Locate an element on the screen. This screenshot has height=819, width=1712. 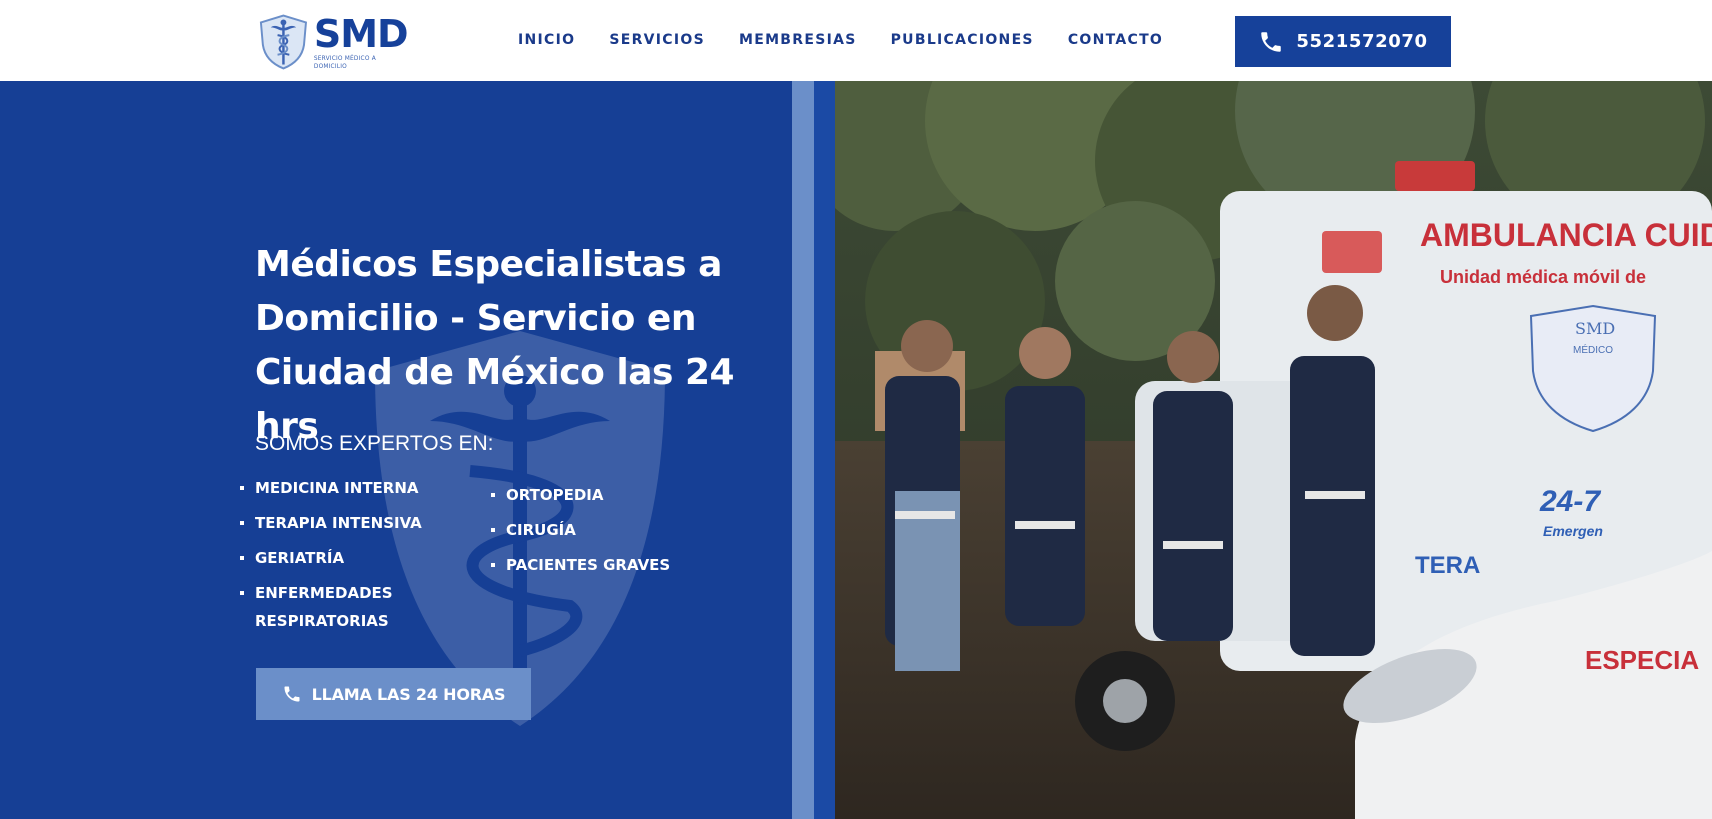
nav-servicios: SERVICIOS is located at coordinates (657, 40).